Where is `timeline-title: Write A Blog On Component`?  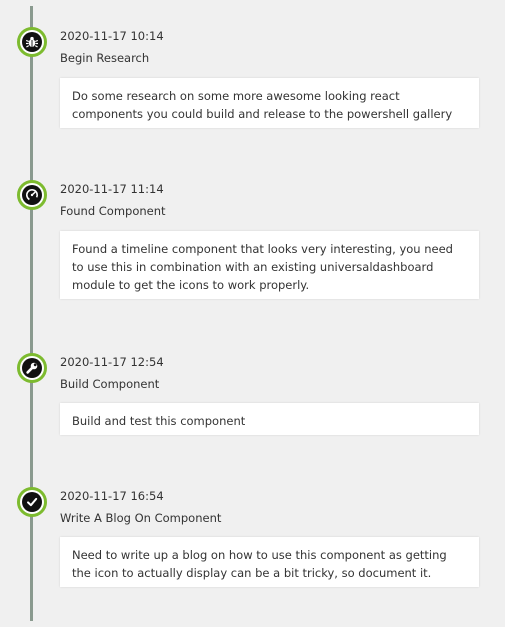 timeline-title: Write A Blog On Component is located at coordinates (141, 518).